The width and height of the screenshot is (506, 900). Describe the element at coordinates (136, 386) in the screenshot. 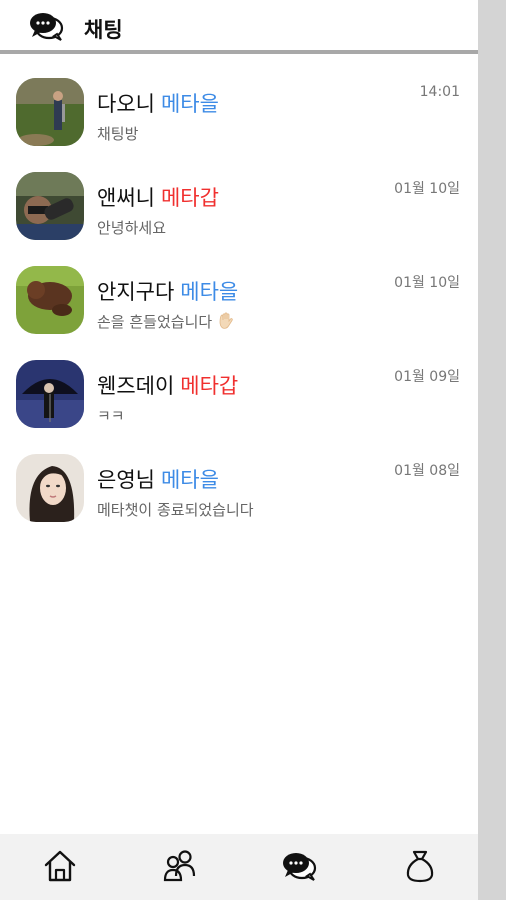

I see `contact-name: 웬즈데이` at that location.